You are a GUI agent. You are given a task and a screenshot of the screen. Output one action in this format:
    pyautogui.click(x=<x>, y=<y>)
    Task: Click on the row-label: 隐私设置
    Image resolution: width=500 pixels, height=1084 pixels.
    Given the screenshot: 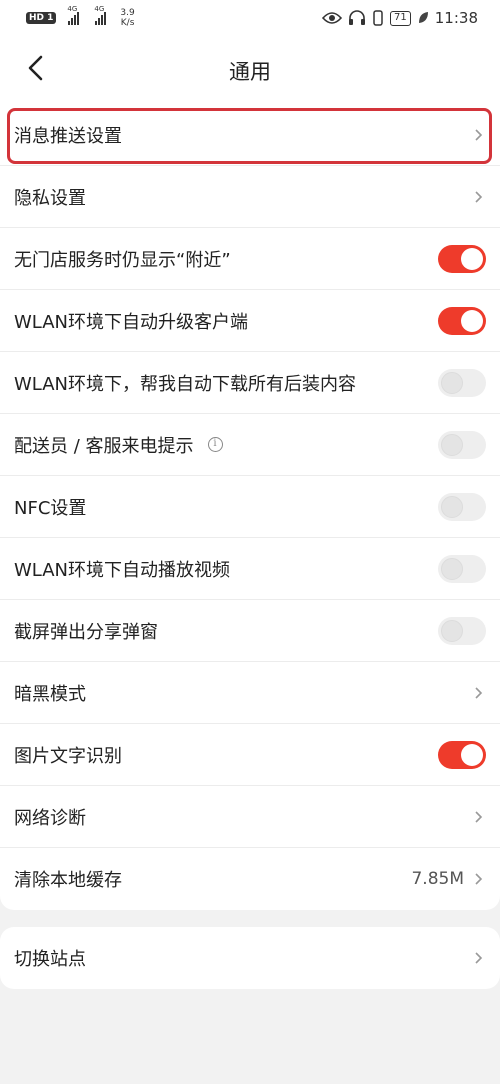 What is the action you would take?
    pyautogui.click(x=50, y=198)
    